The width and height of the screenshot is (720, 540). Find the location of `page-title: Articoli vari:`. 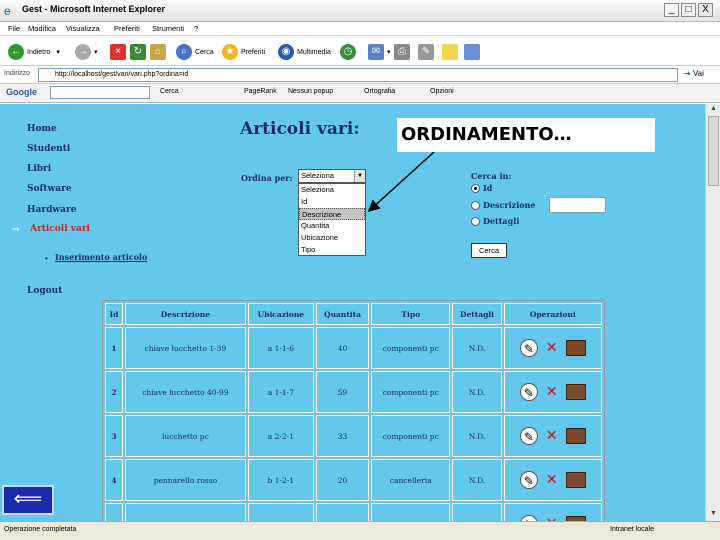

page-title: Articoli vari: is located at coordinates (300, 129).